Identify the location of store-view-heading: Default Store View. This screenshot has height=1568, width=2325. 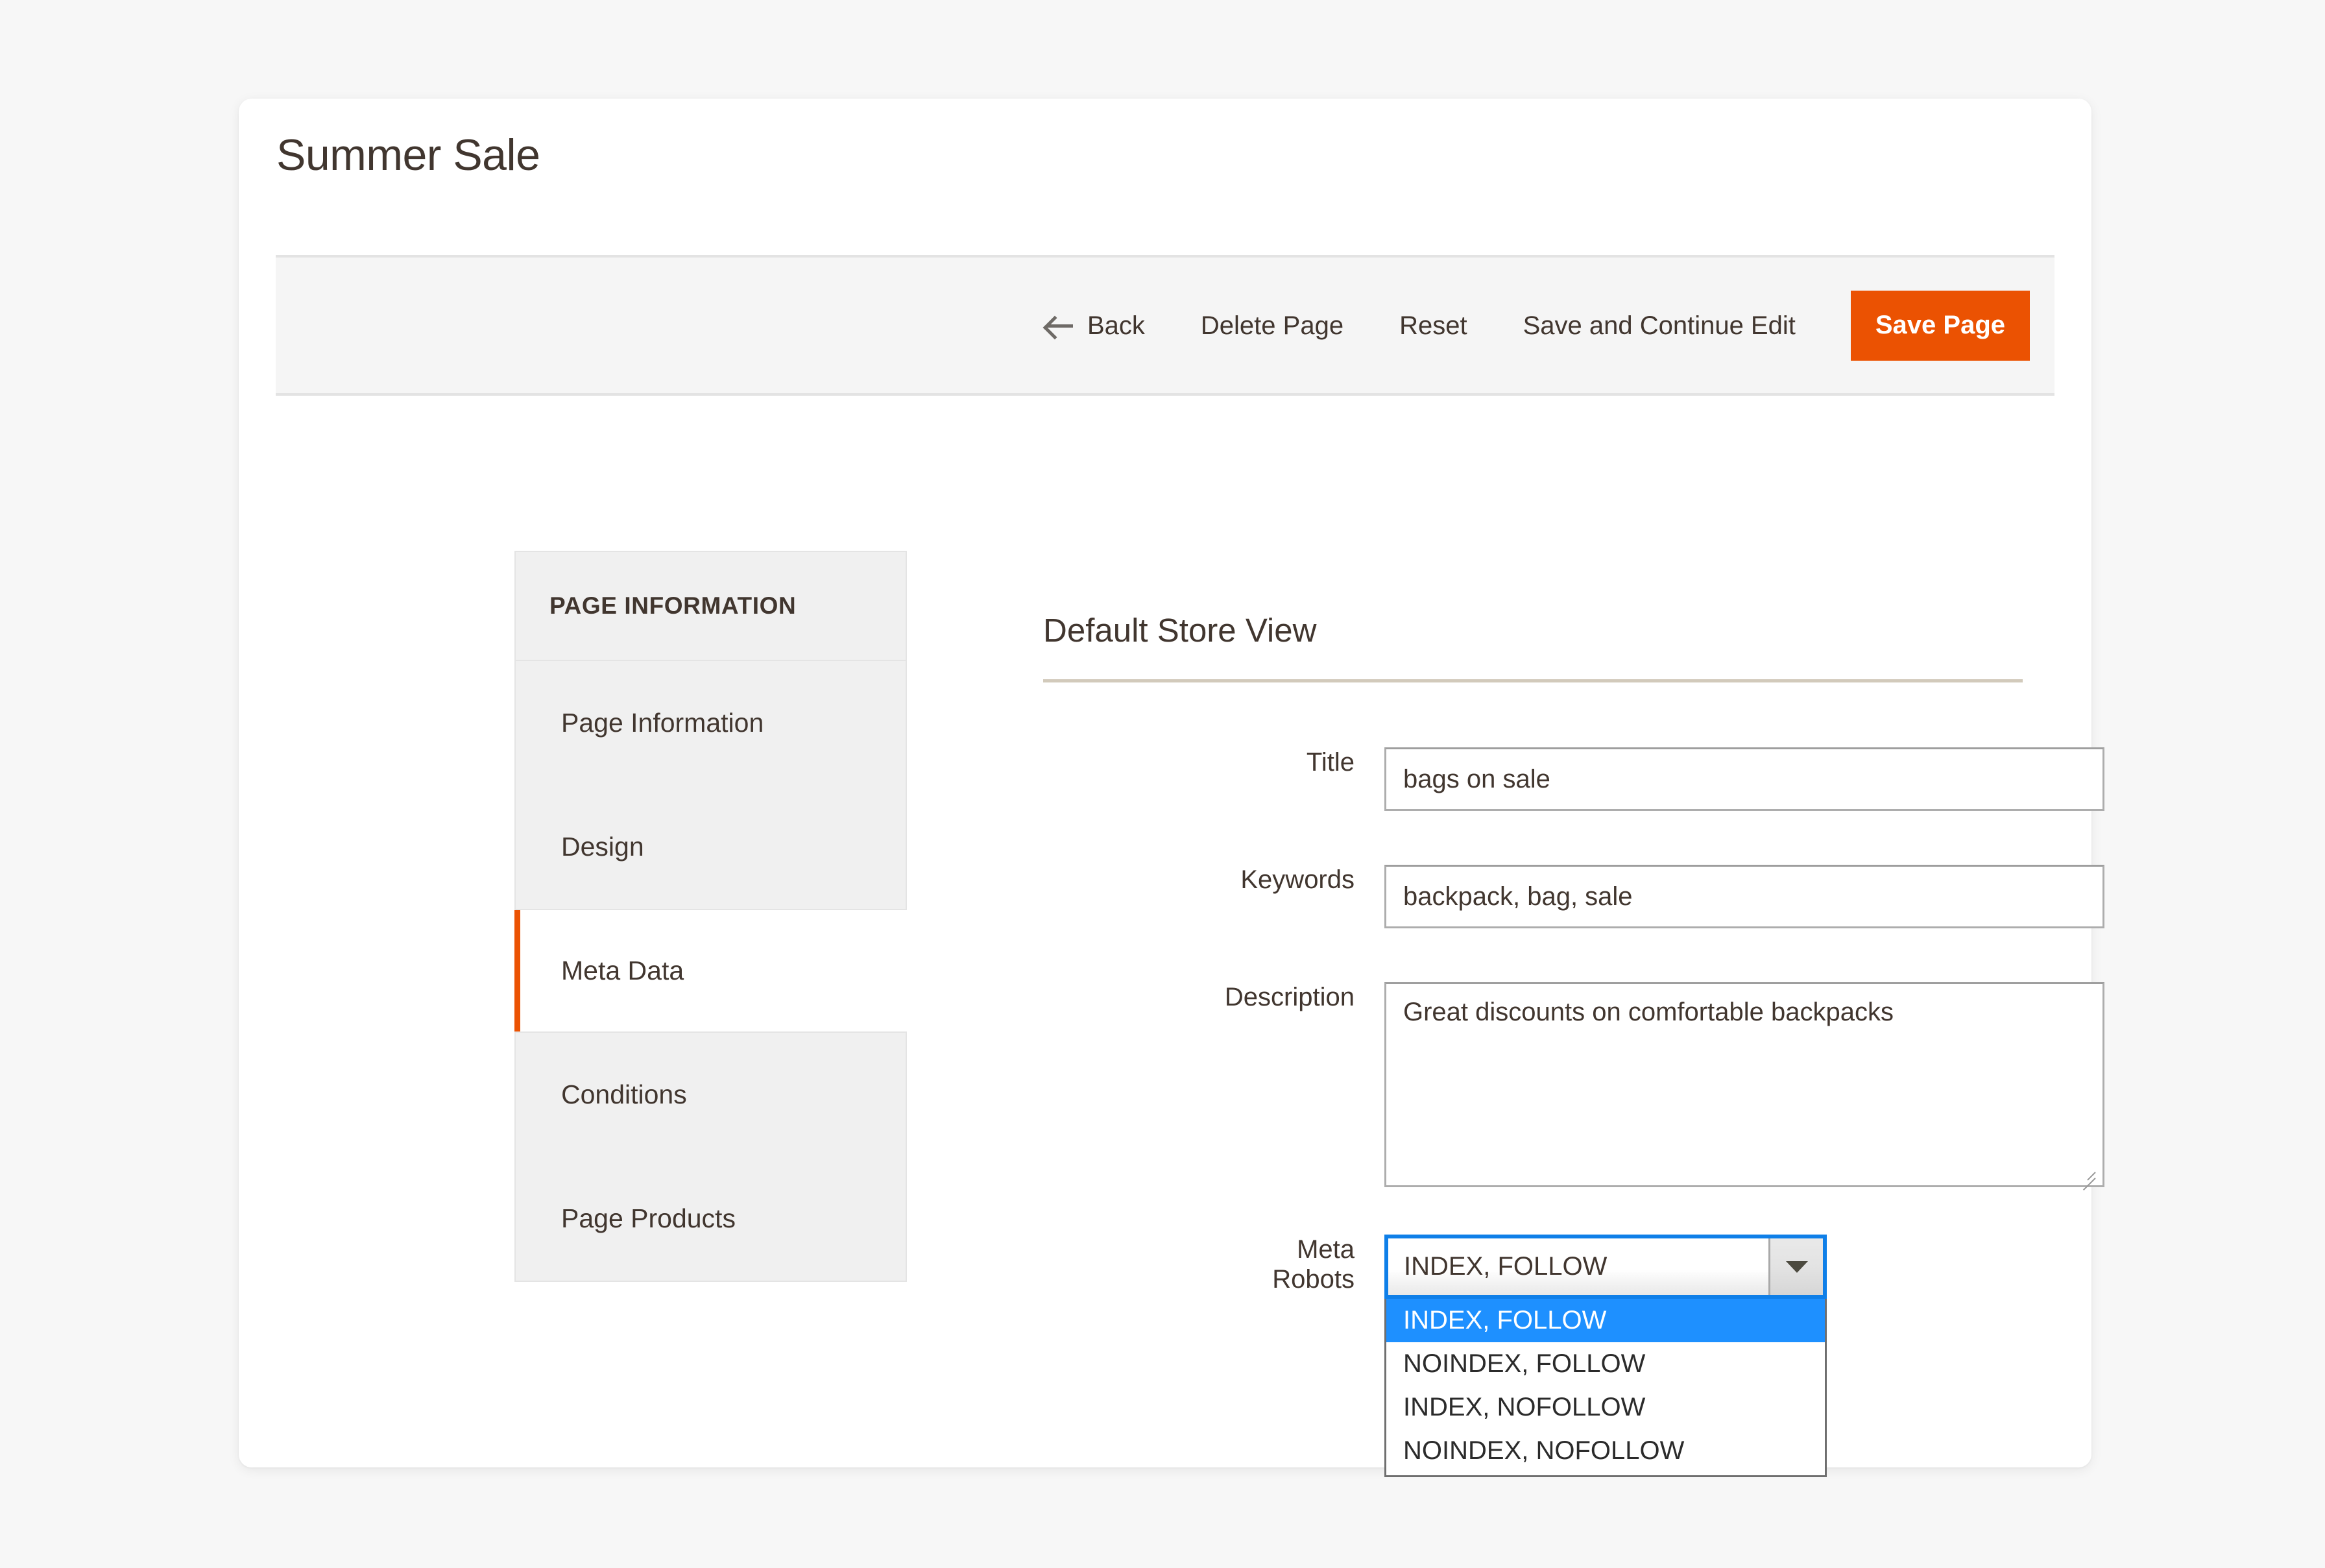
(1533, 646).